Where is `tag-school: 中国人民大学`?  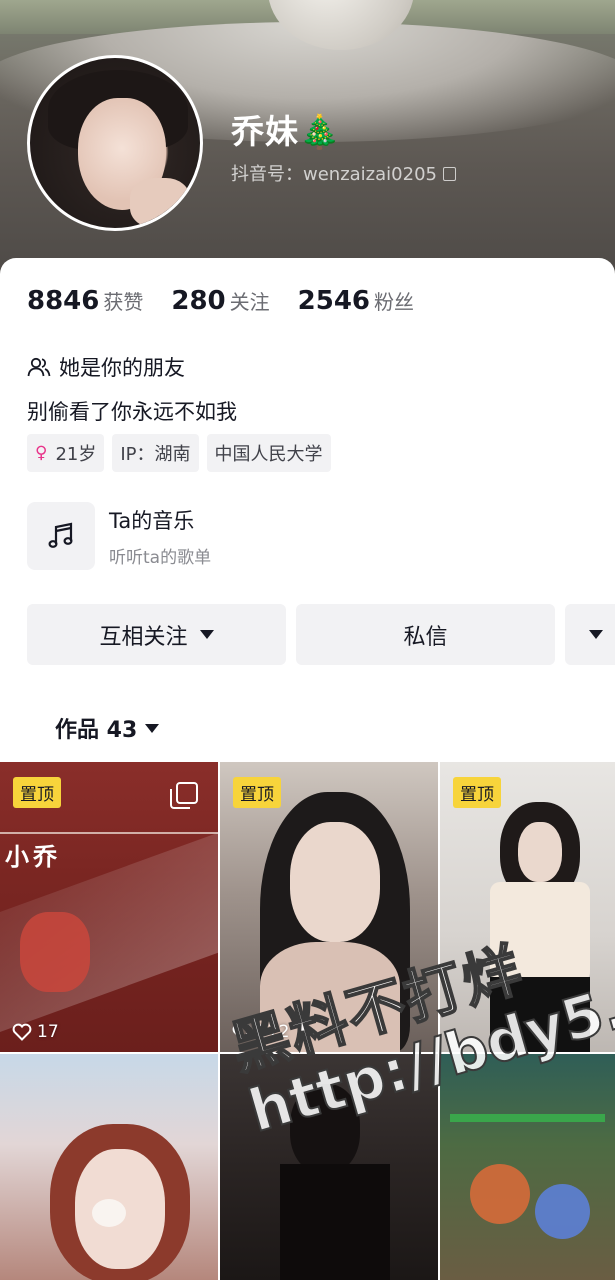
tag-school: 中国人民大学 is located at coordinates (268, 453).